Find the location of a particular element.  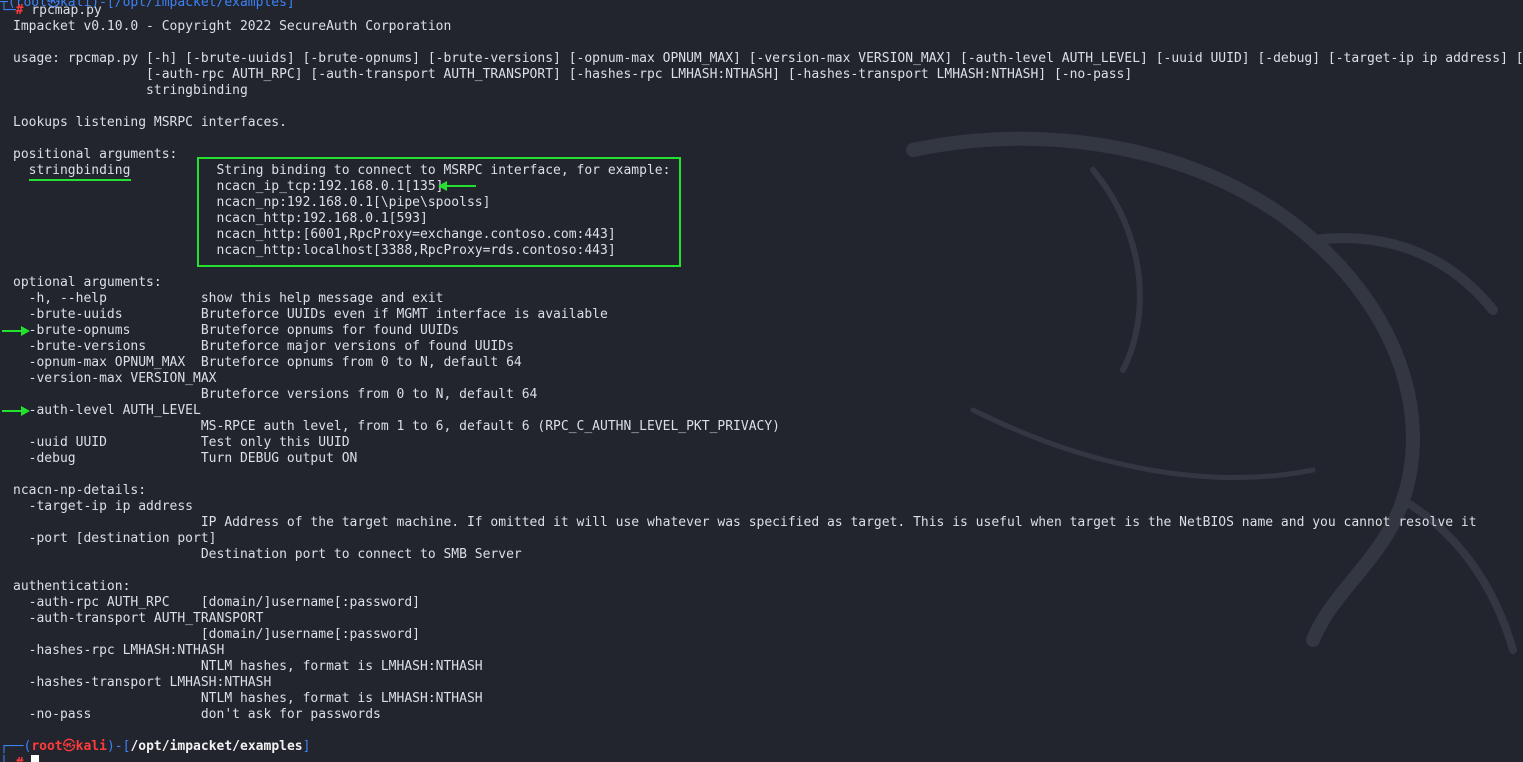

output-line: positional arguments: is located at coordinates (95, 154).